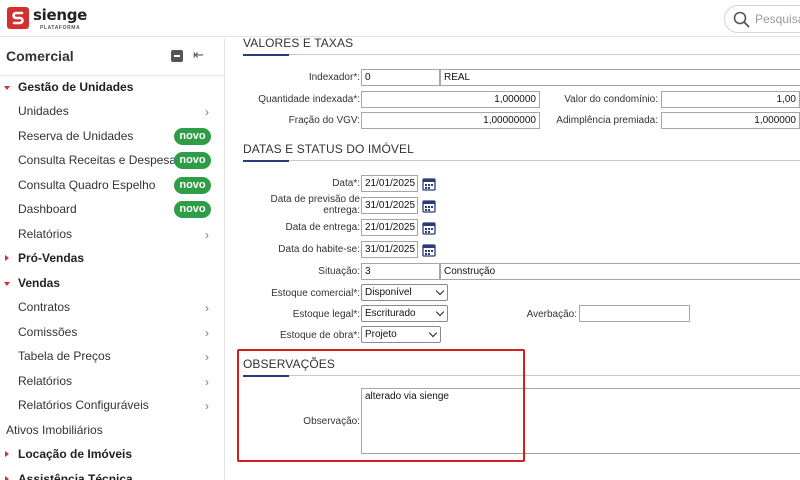 The image size is (800, 480). What do you see at coordinates (401, 334) in the screenshot?
I see `estoque-obra-select: Projeto` at bounding box center [401, 334].